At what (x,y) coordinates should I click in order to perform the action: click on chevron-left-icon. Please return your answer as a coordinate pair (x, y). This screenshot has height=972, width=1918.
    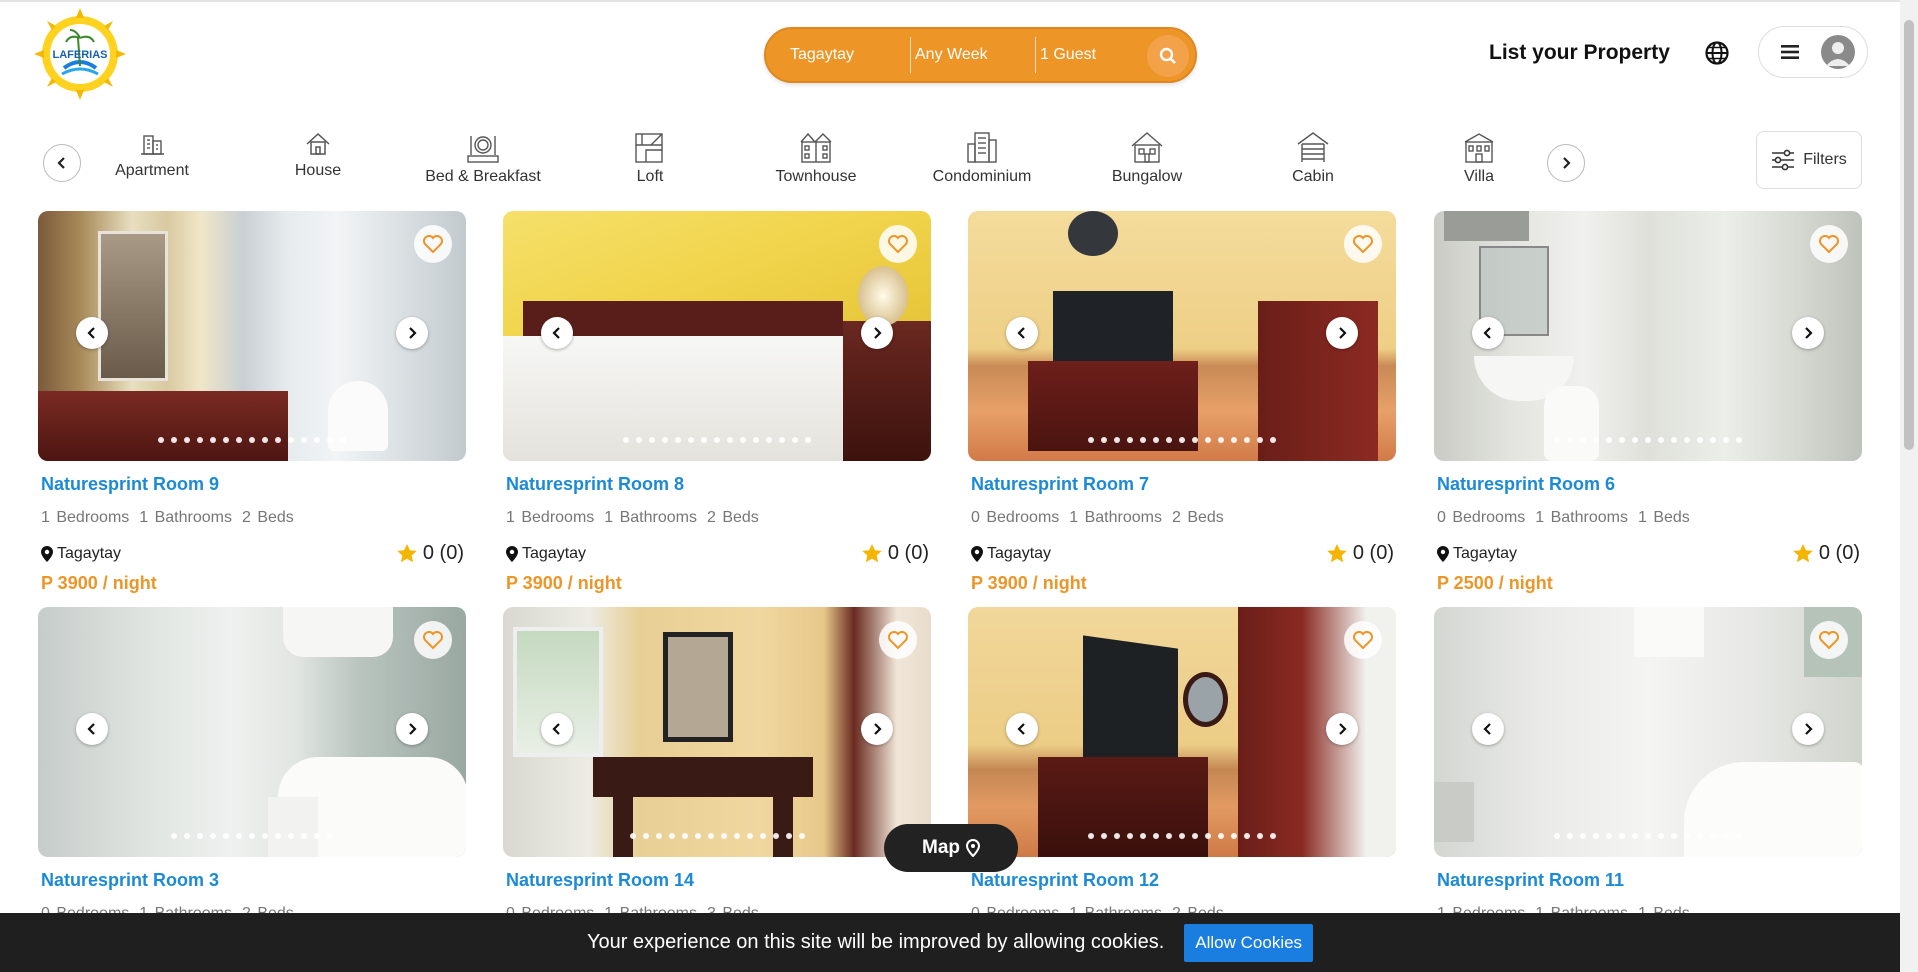
    Looking at the image, I should click on (556, 333).